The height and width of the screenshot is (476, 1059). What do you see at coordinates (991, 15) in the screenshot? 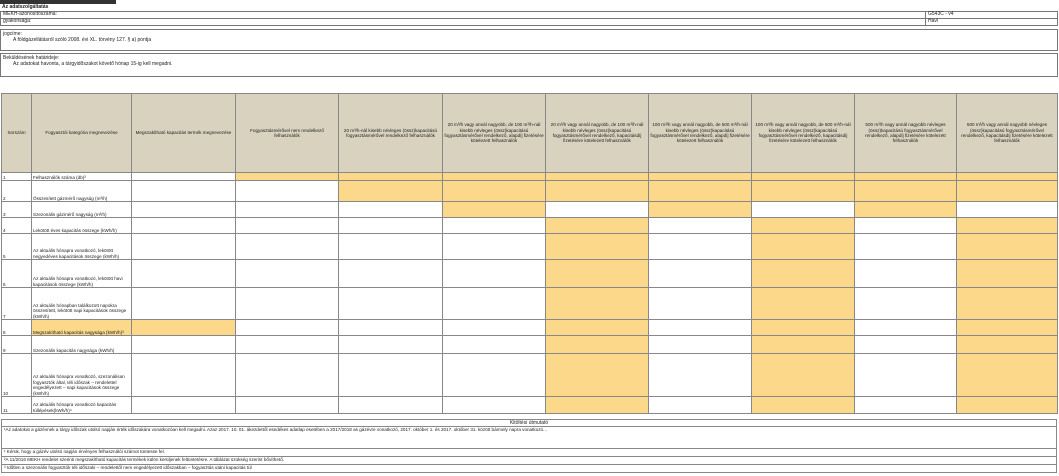
I see `header-value-id: G543C - v4` at bounding box center [991, 15].